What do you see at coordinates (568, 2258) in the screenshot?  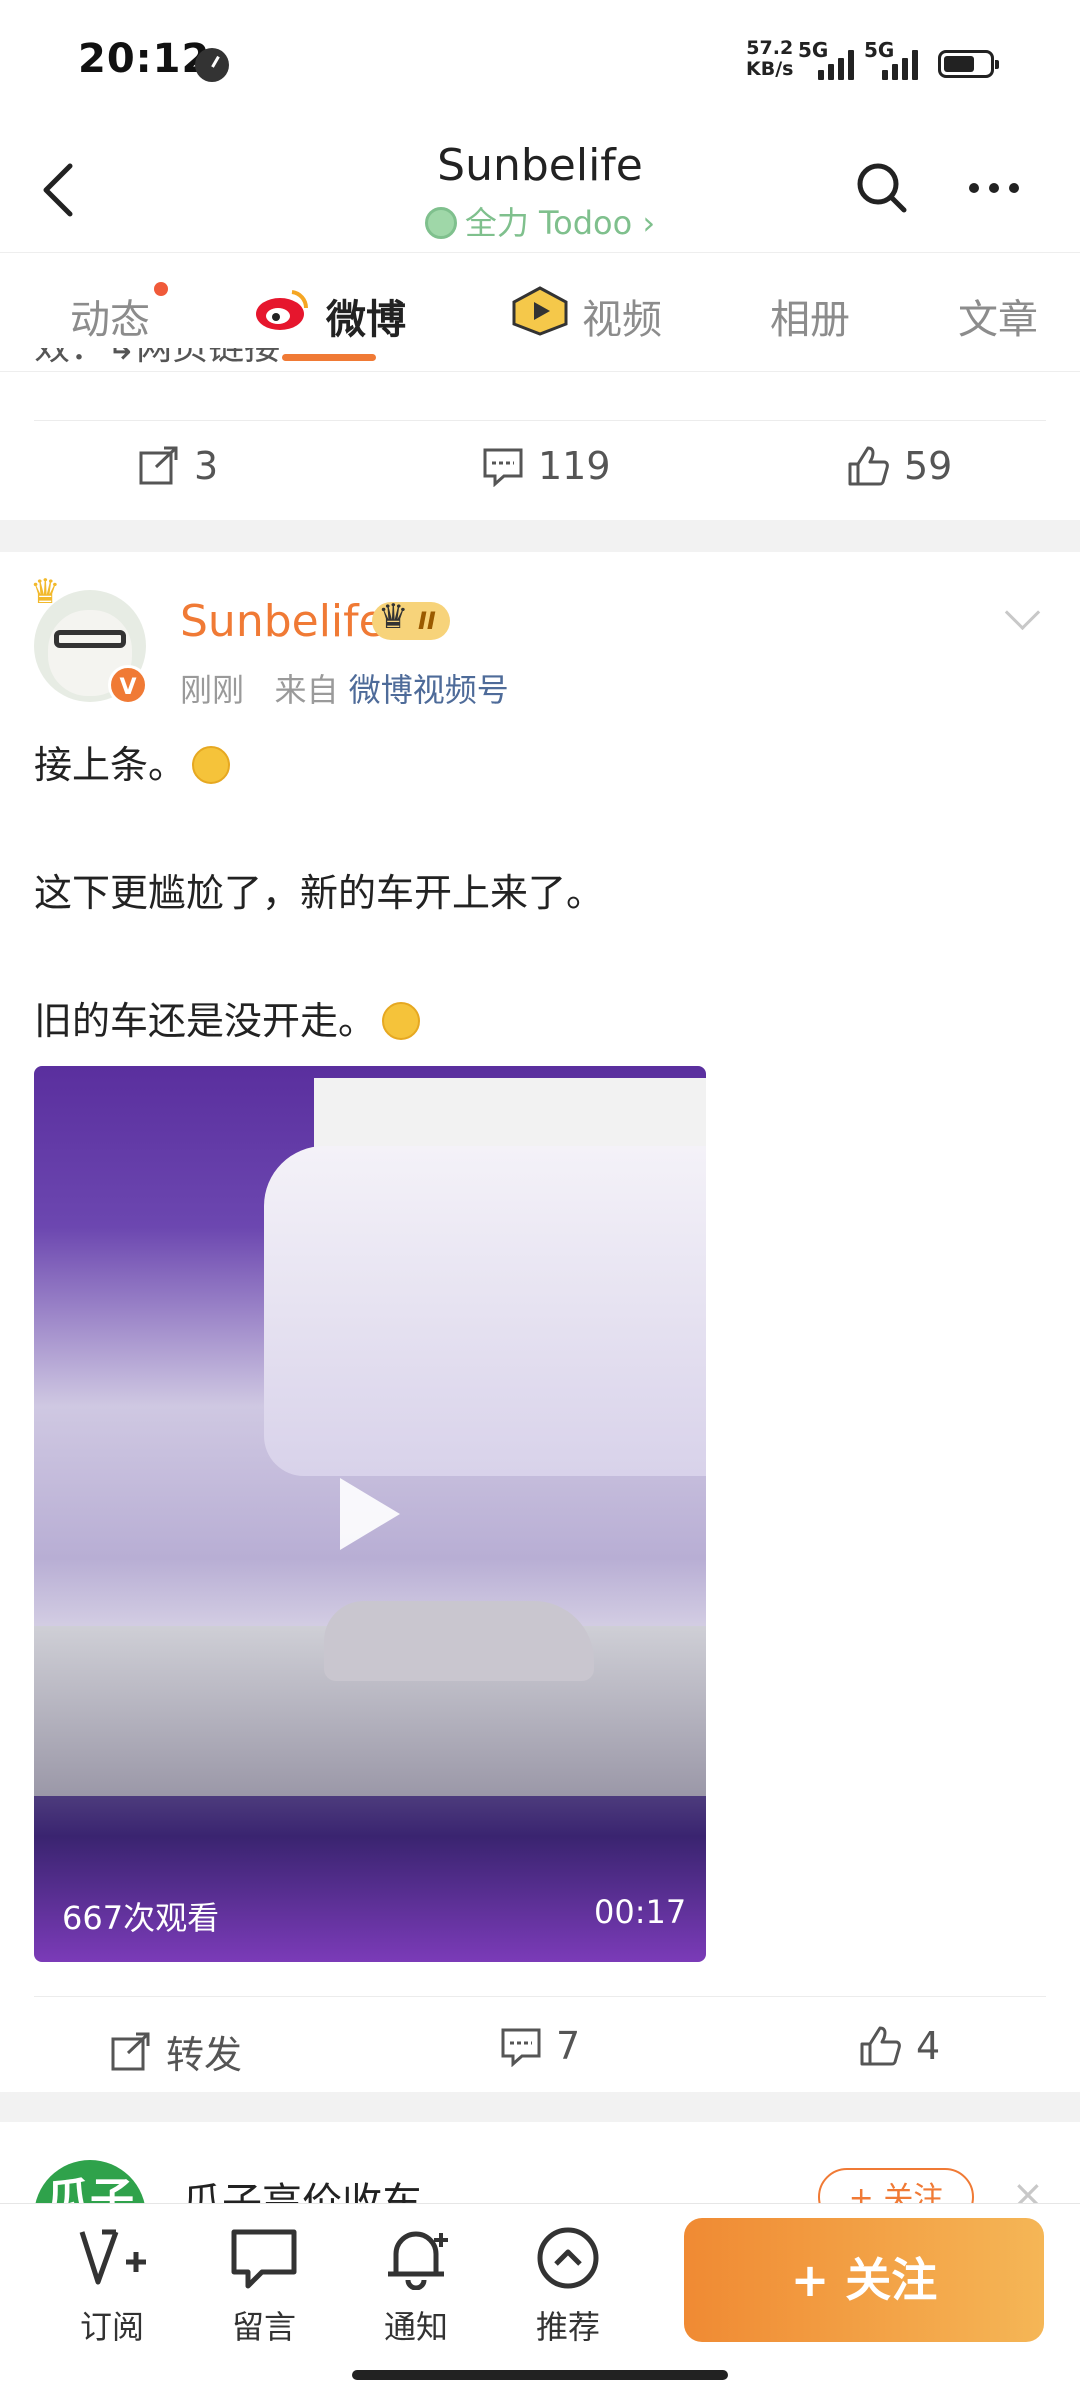 I see `recommend-icon` at bounding box center [568, 2258].